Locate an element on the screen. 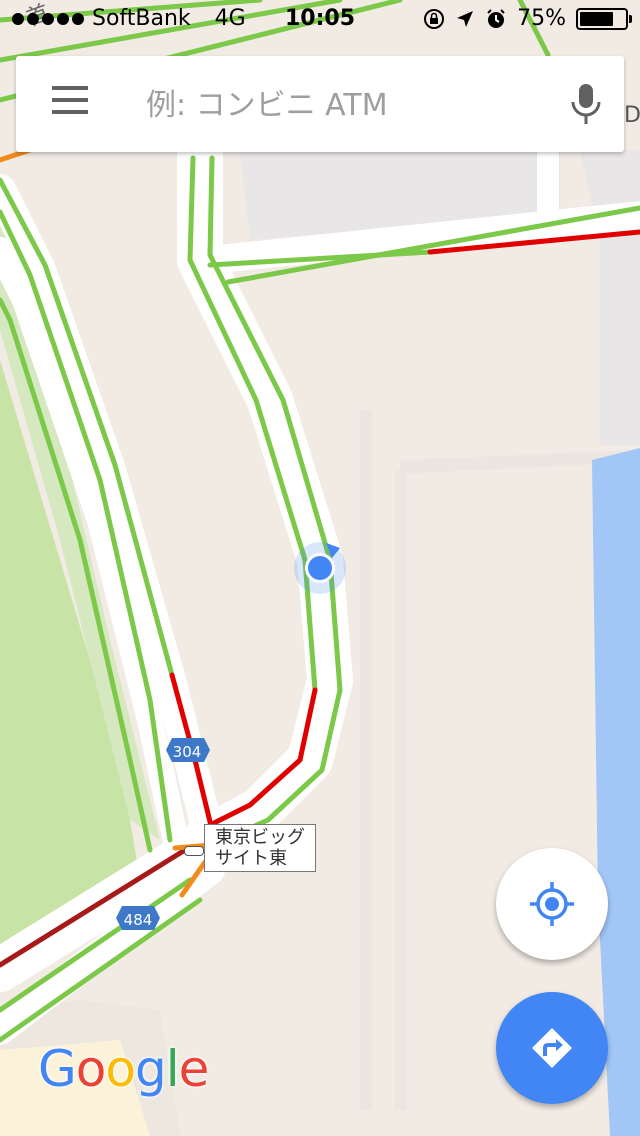 The height and width of the screenshot is (1136, 640). search-box is located at coordinates (320, 104).